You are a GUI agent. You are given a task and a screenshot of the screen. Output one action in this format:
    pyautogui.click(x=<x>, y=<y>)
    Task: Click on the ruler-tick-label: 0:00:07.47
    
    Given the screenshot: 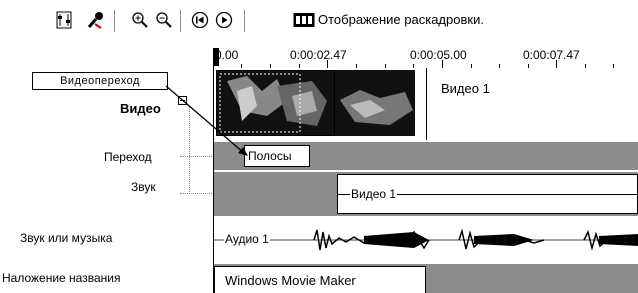 What is the action you would take?
    pyautogui.click(x=551, y=55)
    